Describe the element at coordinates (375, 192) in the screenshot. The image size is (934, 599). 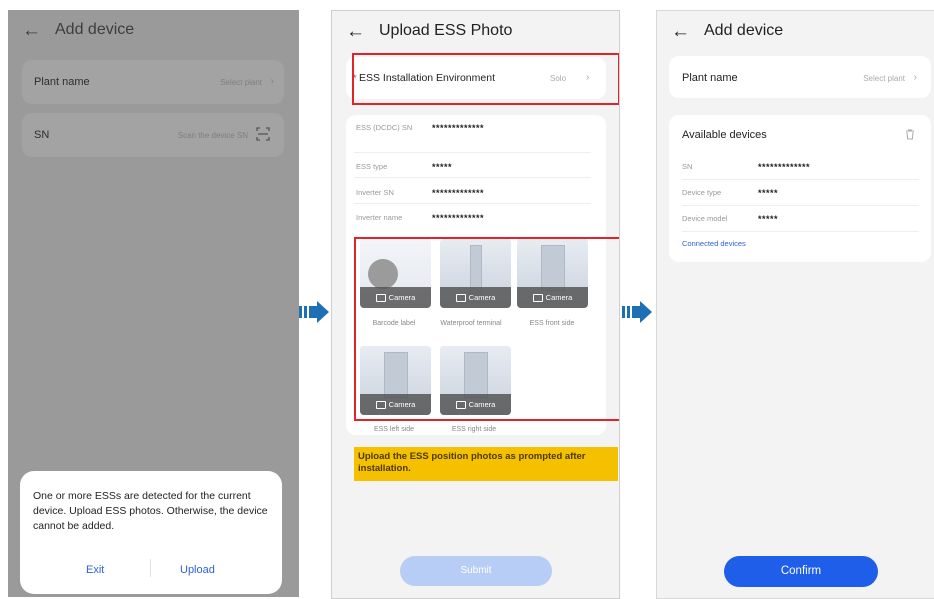
I see `field-label: Inverter SN` at that location.